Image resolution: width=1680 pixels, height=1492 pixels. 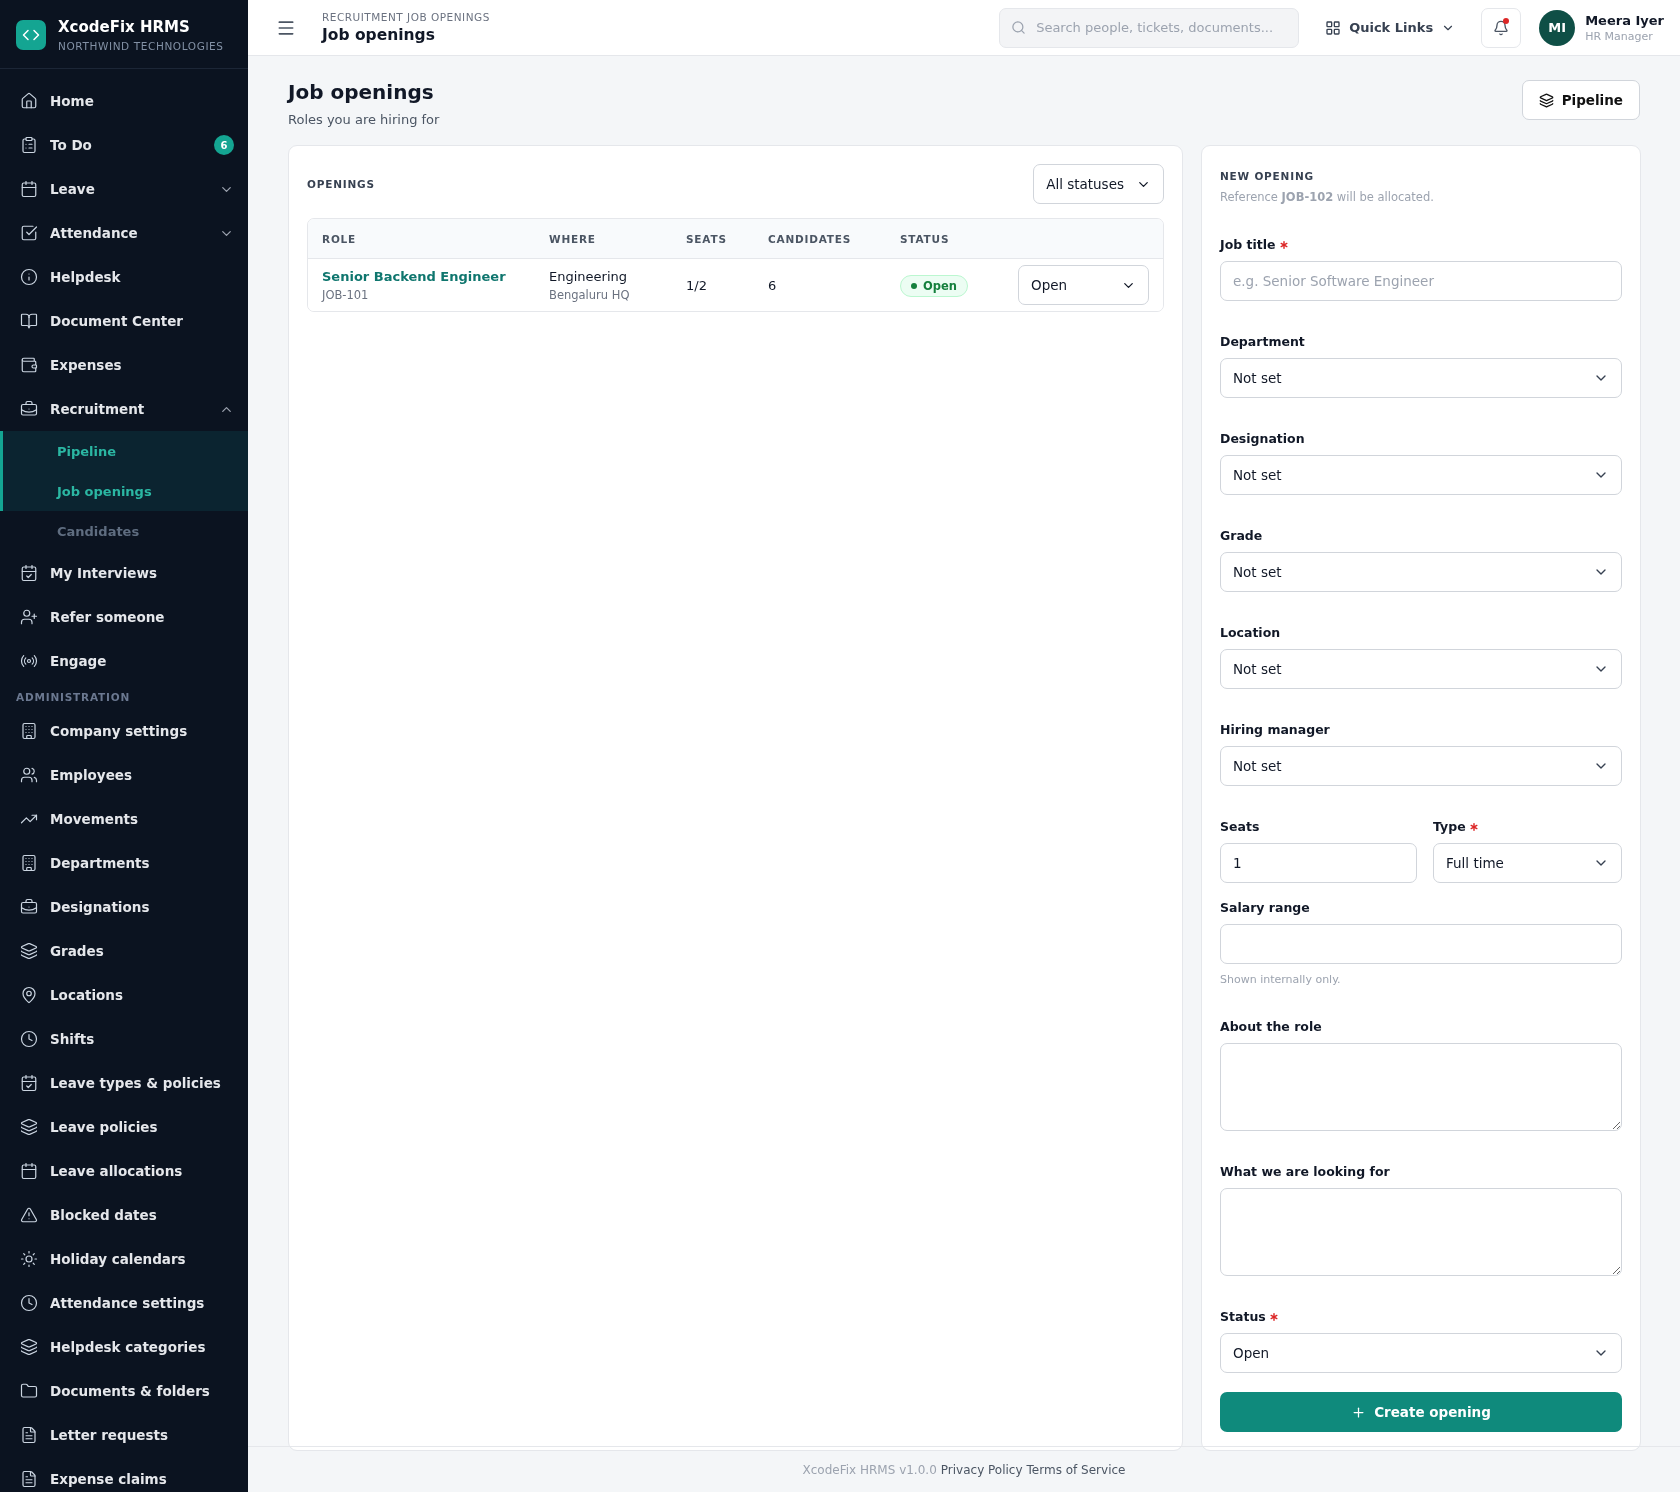 What do you see at coordinates (124, 819) in the screenshot?
I see `nav-item: Movements` at bounding box center [124, 819].